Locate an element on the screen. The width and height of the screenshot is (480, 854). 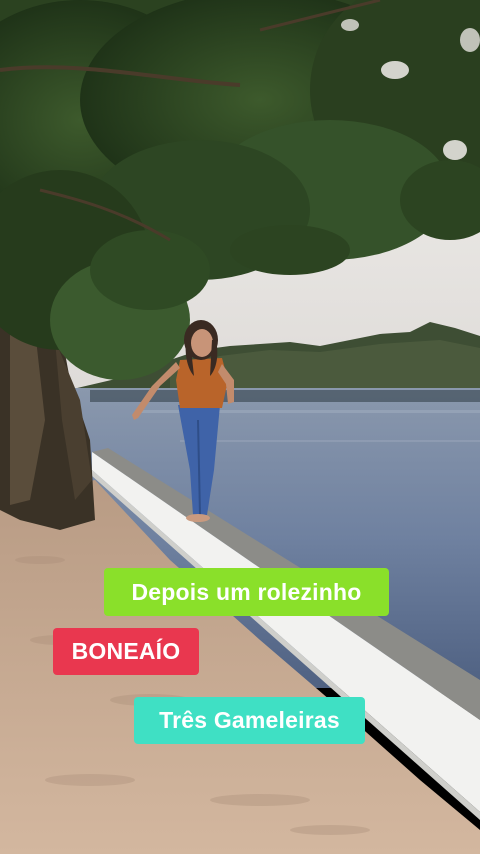
caption-depois-um-rolezinho: Depois um rolezinho is located at coordinates (246, 592).